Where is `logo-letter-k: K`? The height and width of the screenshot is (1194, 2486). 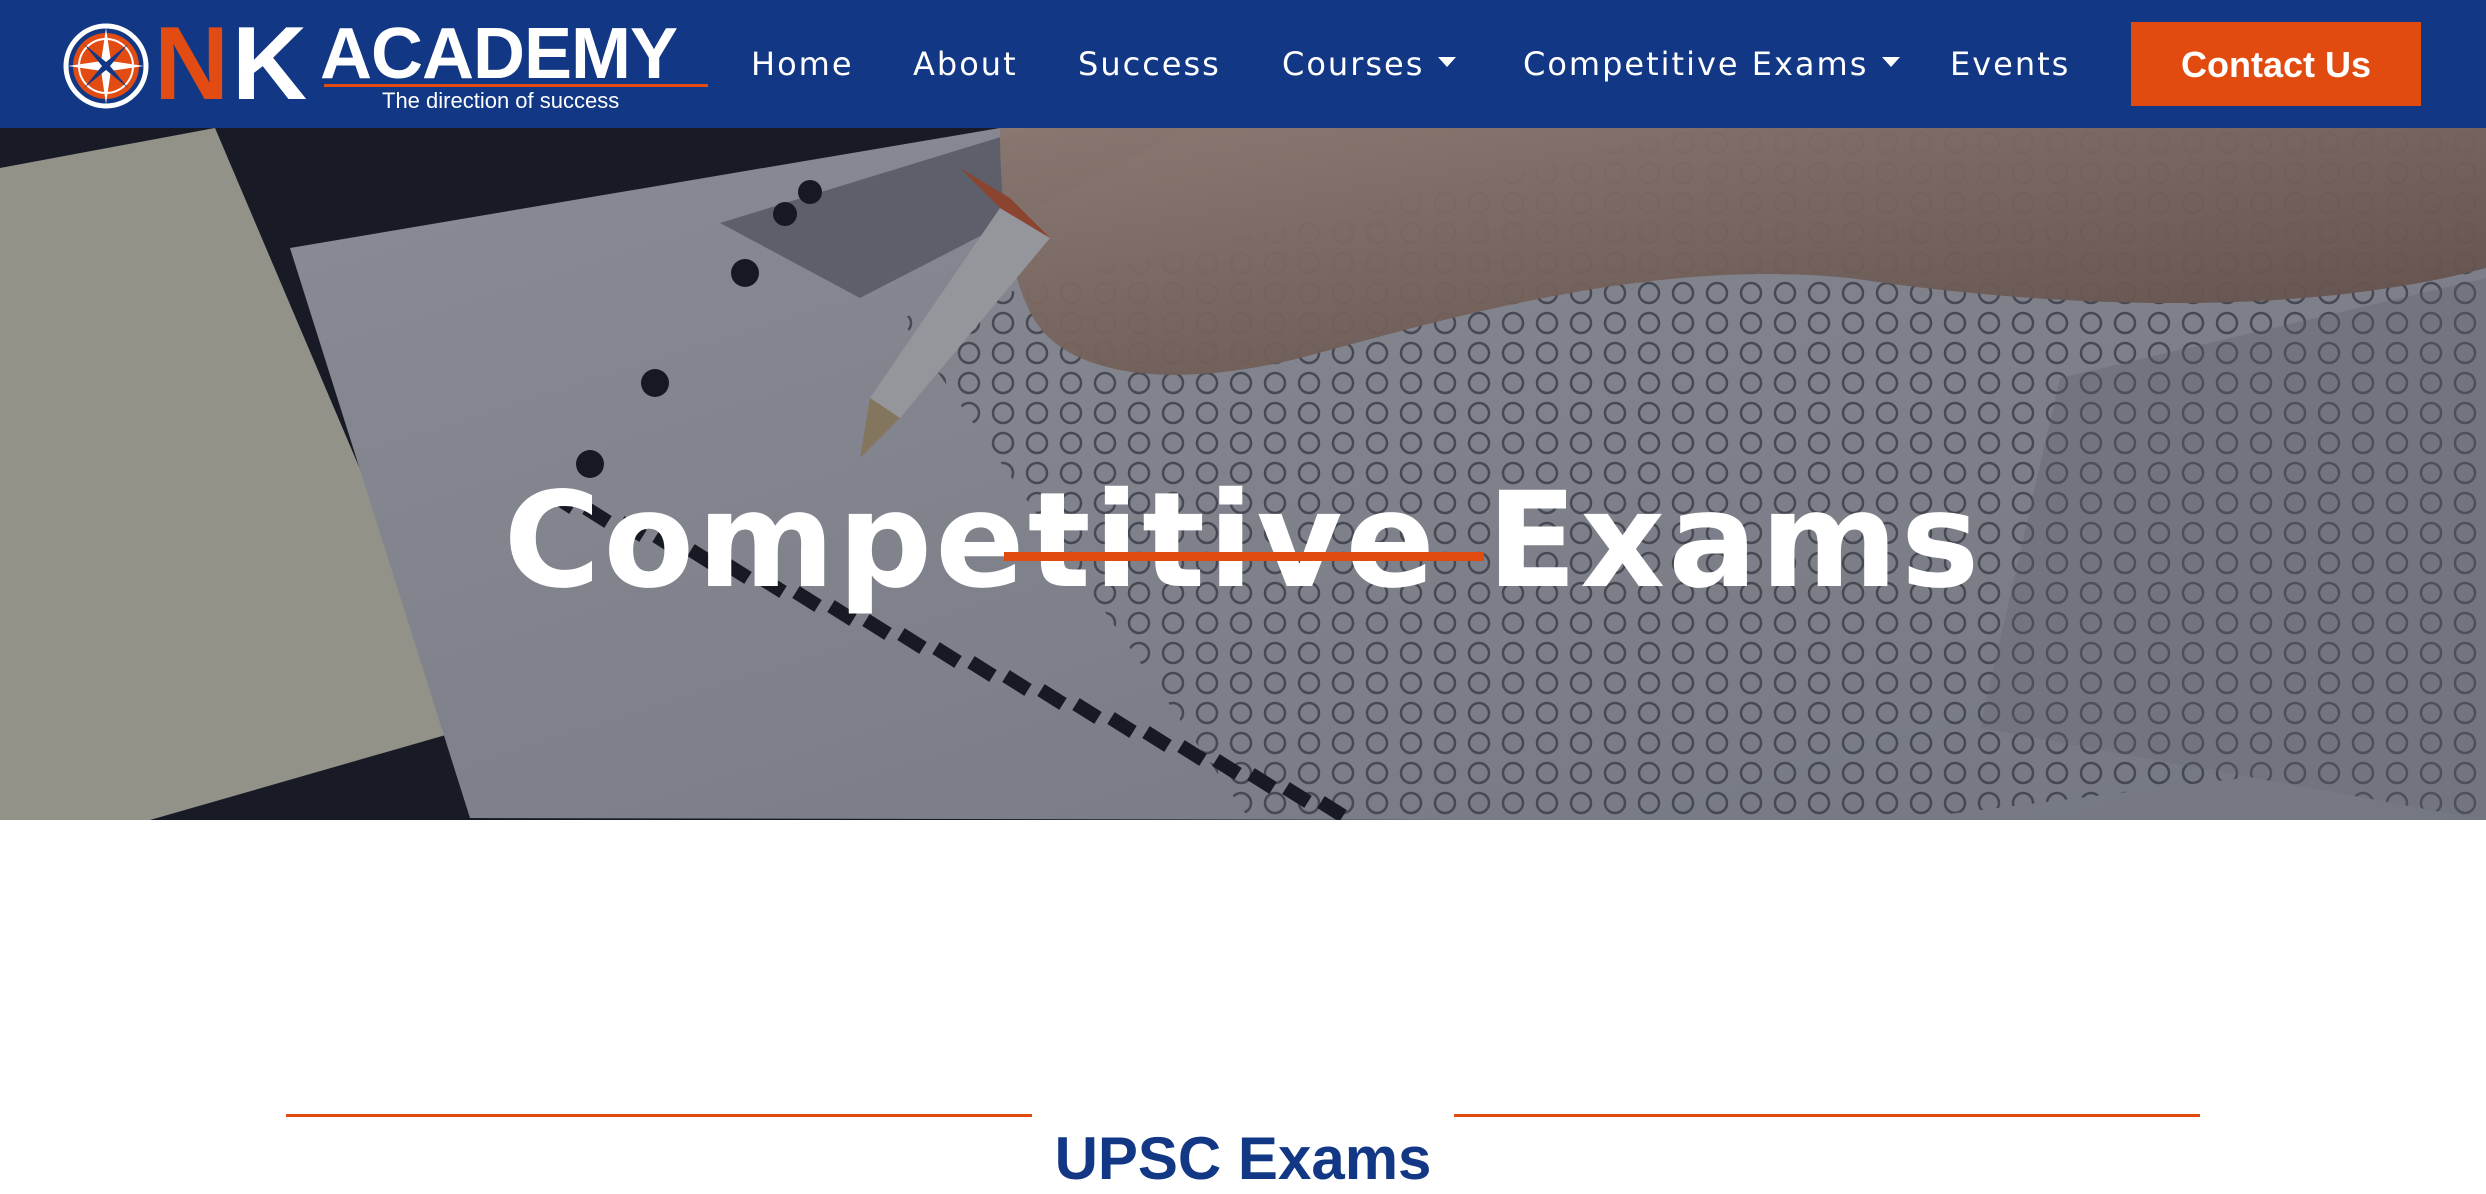 logo-letter-k: K is located at coordinates (270, 64).